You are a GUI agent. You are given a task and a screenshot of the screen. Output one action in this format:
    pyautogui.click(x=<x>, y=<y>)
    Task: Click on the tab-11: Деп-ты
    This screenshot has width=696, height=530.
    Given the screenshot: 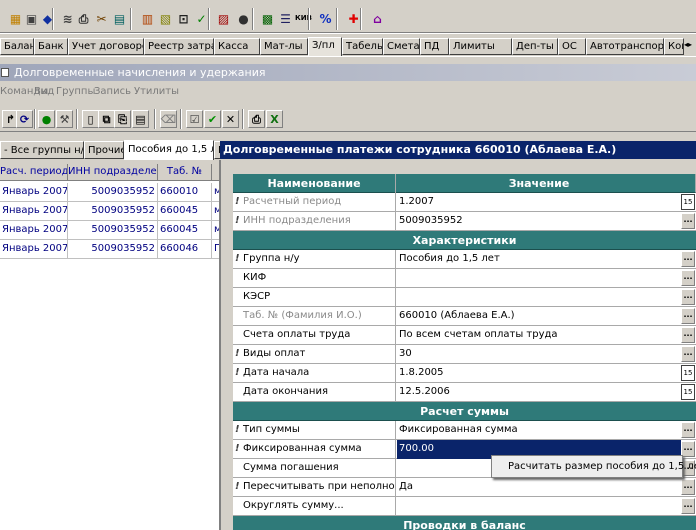 What is the action you would take?
    pyautogui.click(x=535, y=46)
    